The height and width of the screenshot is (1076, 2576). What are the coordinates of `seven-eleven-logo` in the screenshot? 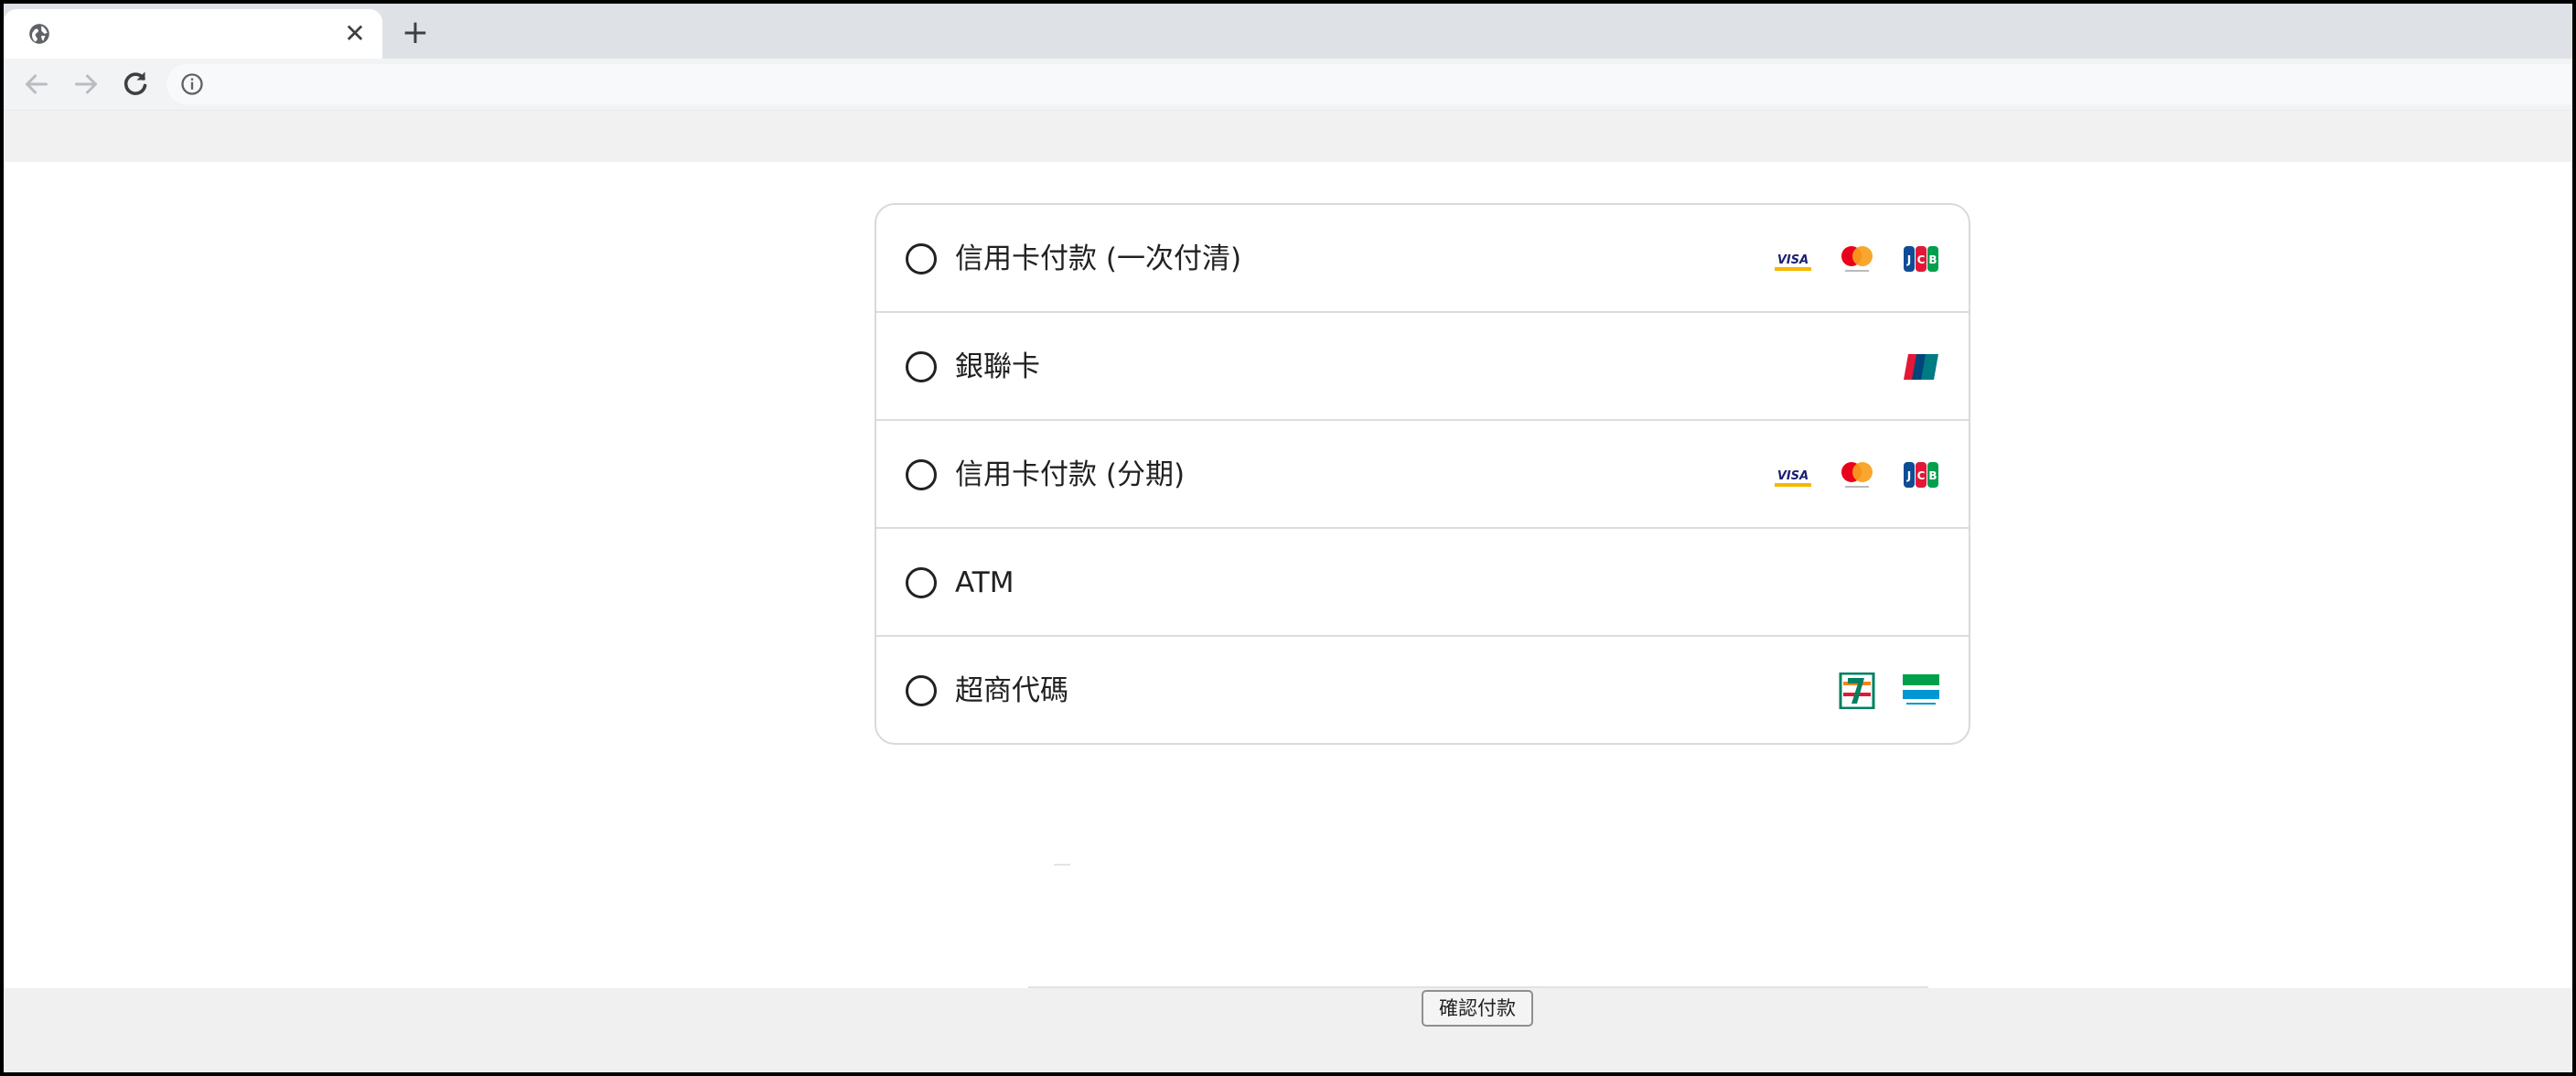 It's located at (1857, 690).